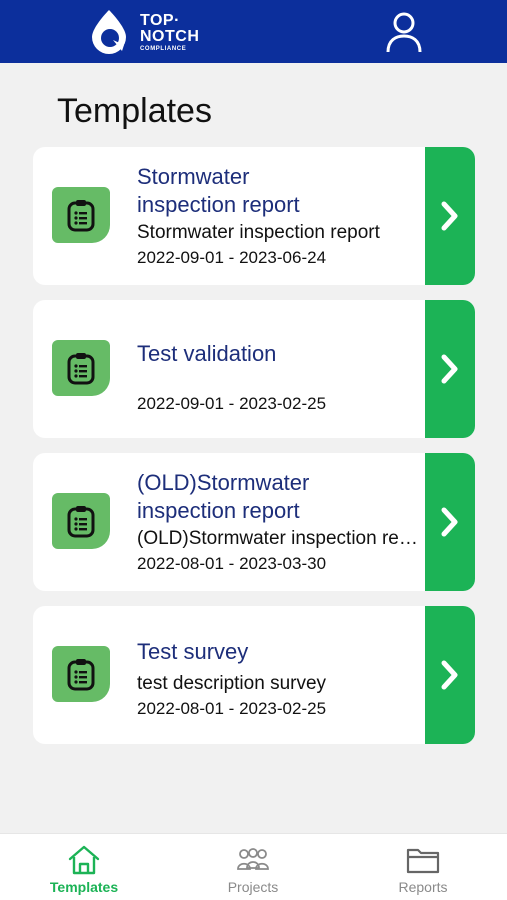 The width and height of the screenshot is (507, 900). What do you see at coordinates (280, 538) in the screenshot?
I see `template-description: (OLD)Stormwater inspection report` at bounding box center [280, 538].